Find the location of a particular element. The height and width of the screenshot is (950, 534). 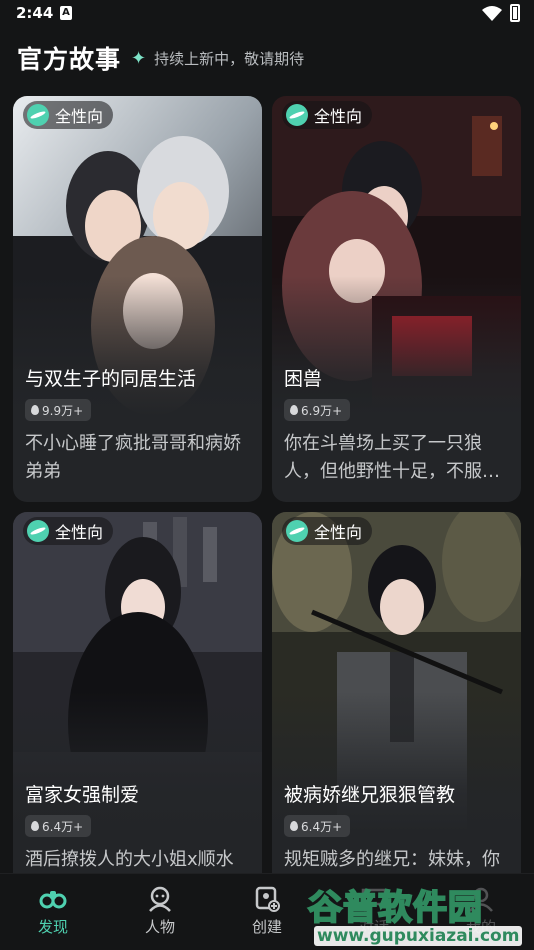

section-header: 官方故事 ✦ 持续上新中，敬请期待 is located at coordinates (160, 58).